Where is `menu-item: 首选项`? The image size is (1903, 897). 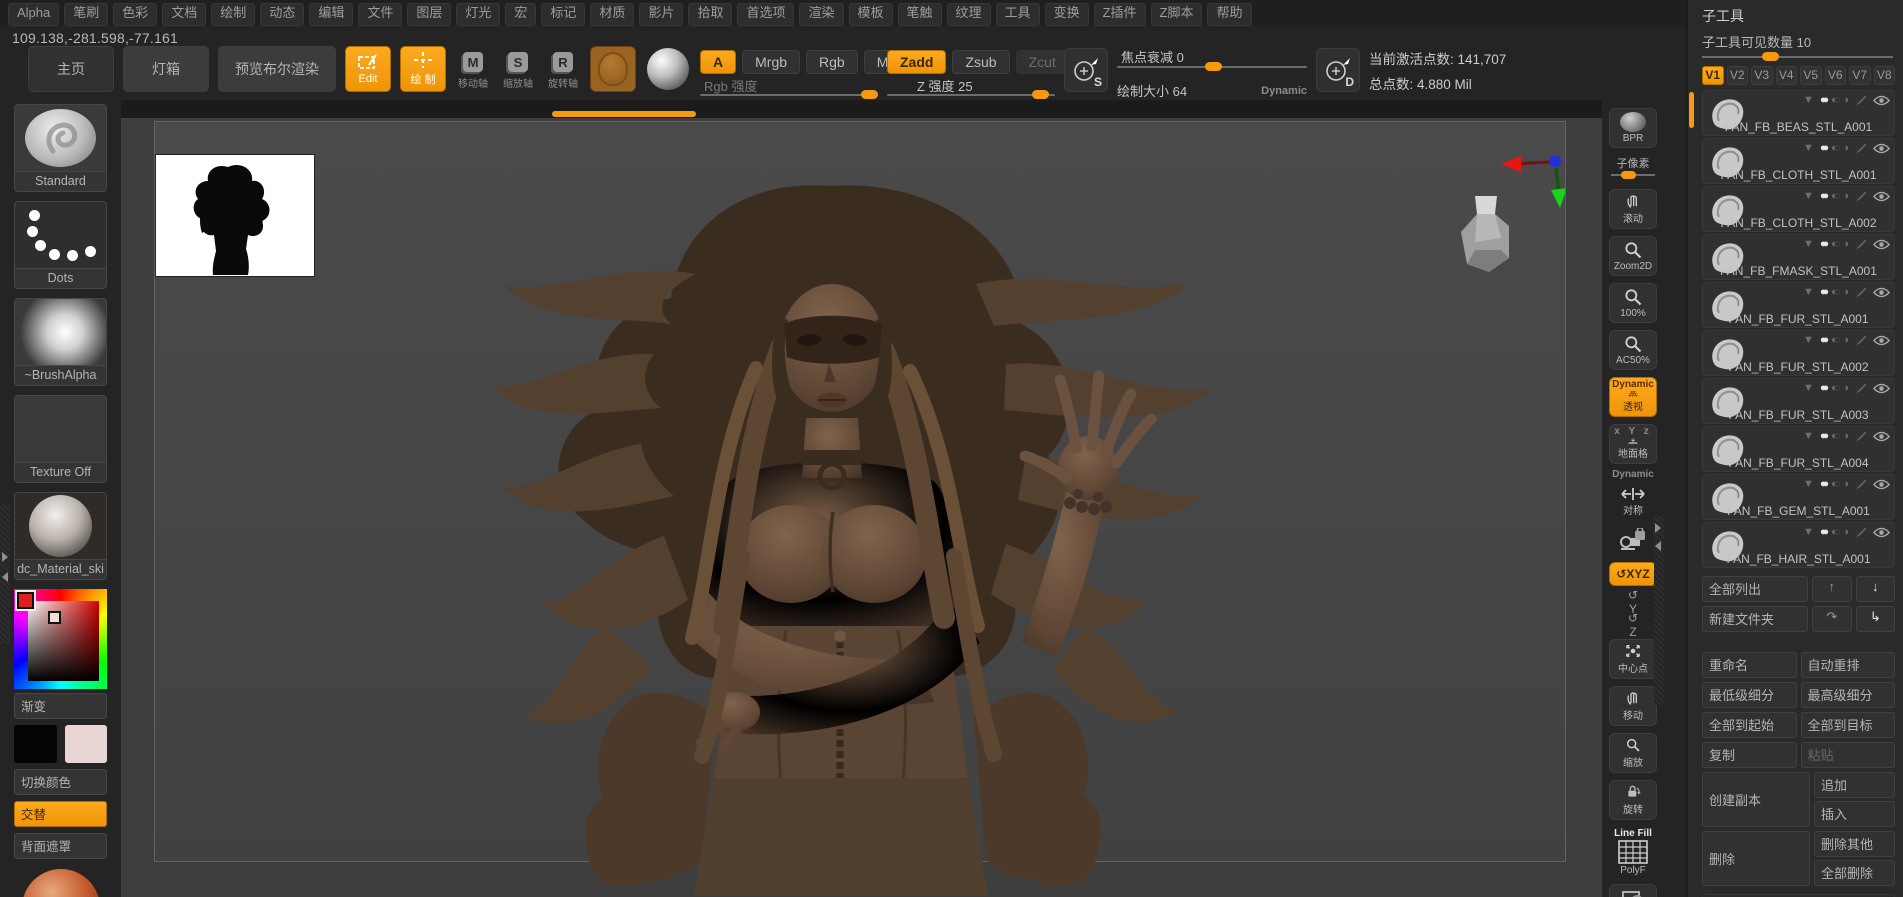
menu-item: 首选项 is located at coordinates (766, 14).